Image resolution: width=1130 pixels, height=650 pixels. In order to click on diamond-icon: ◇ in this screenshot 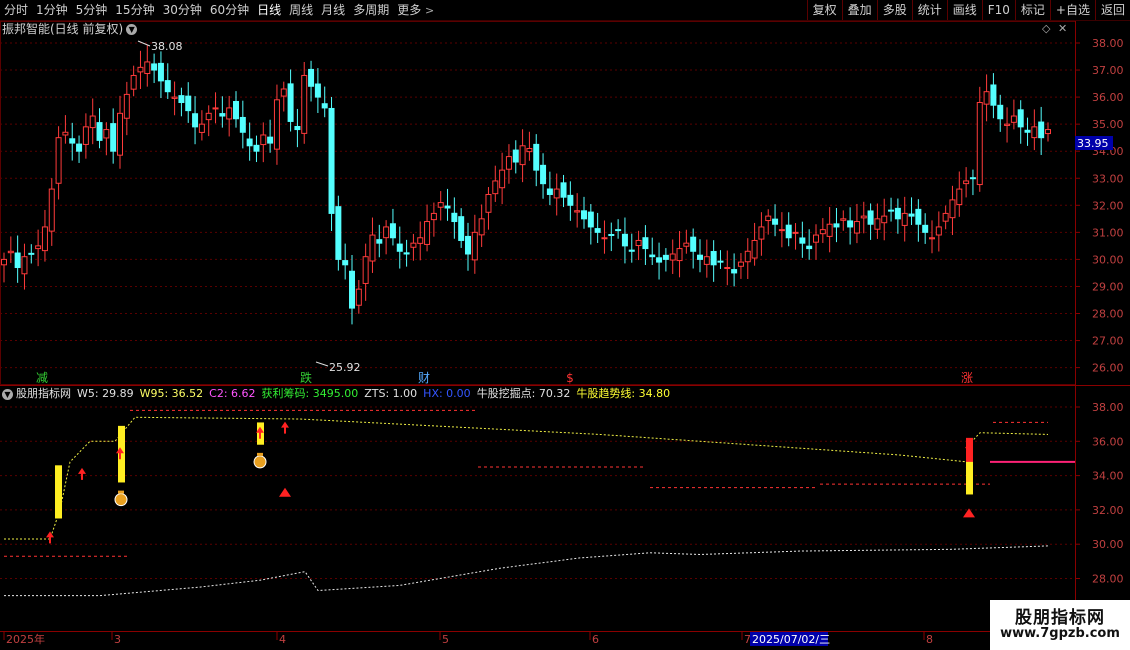, I will do `click(1046, 28)`.